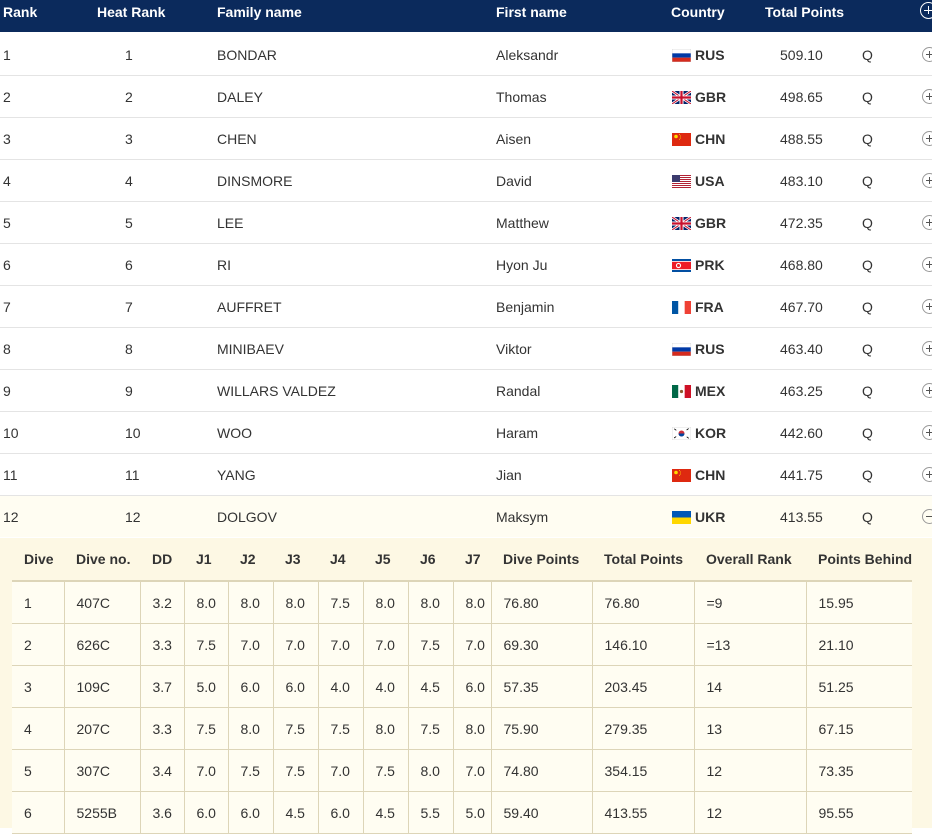 The image size is (932, 834). I want to click on first-name-cell: Randal, so click(518, 391).